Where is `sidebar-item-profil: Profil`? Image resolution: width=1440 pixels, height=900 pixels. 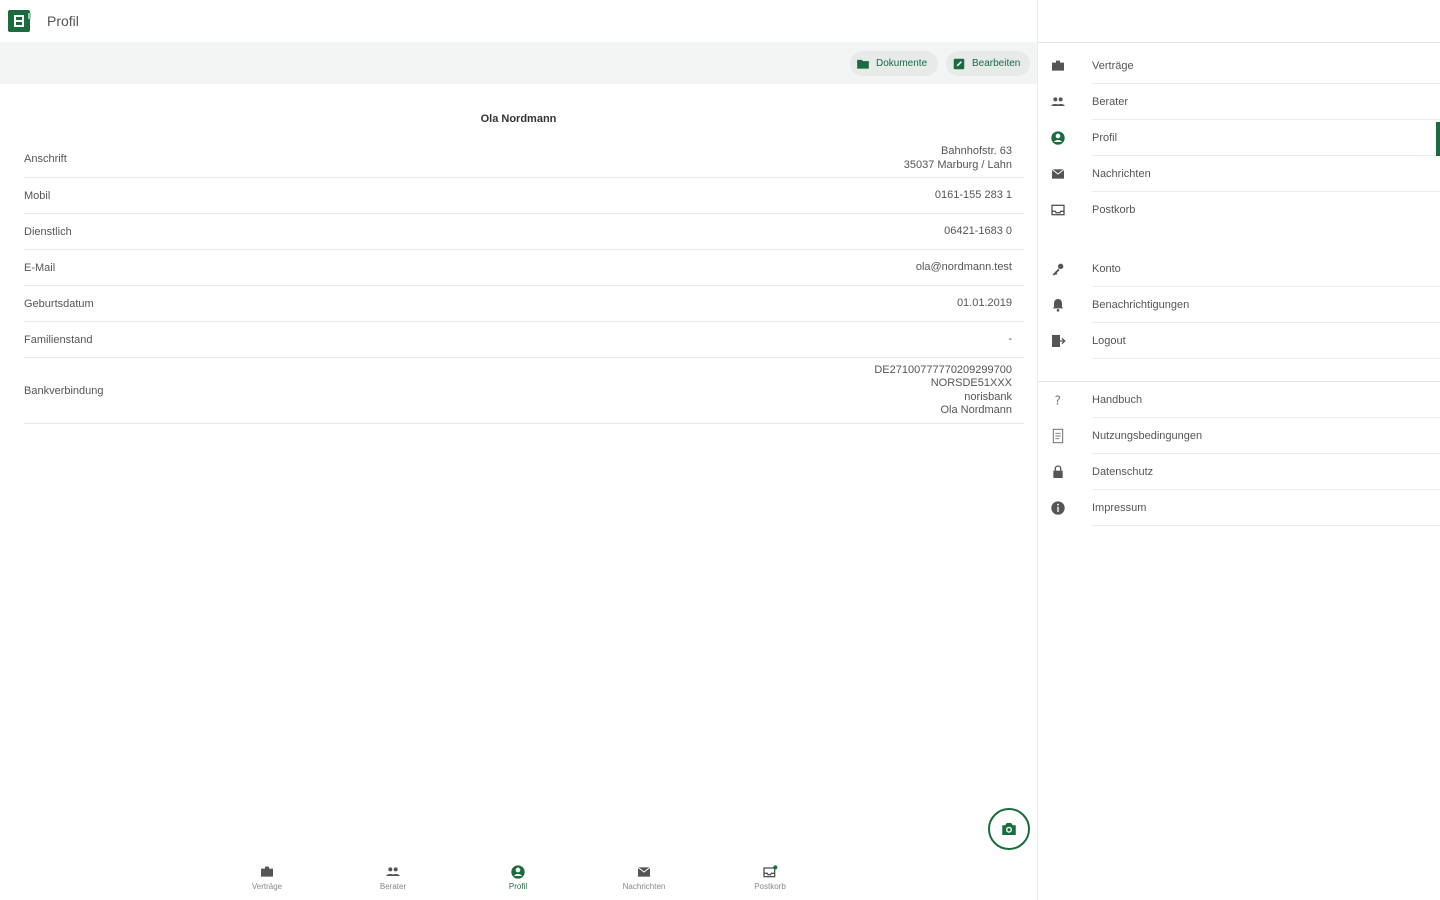 sidebar-item-profil: Profil is located at coordinates (1239, 138).